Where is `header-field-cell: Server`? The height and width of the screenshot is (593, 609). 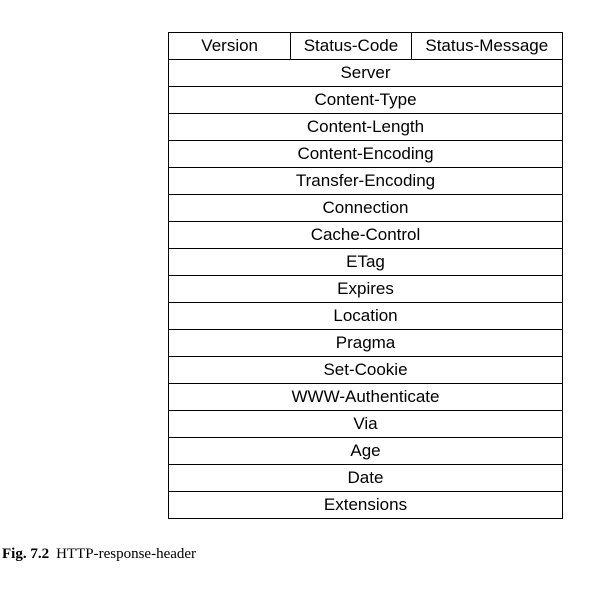 header-field-cell: Server is located at coordinates (365, 73).